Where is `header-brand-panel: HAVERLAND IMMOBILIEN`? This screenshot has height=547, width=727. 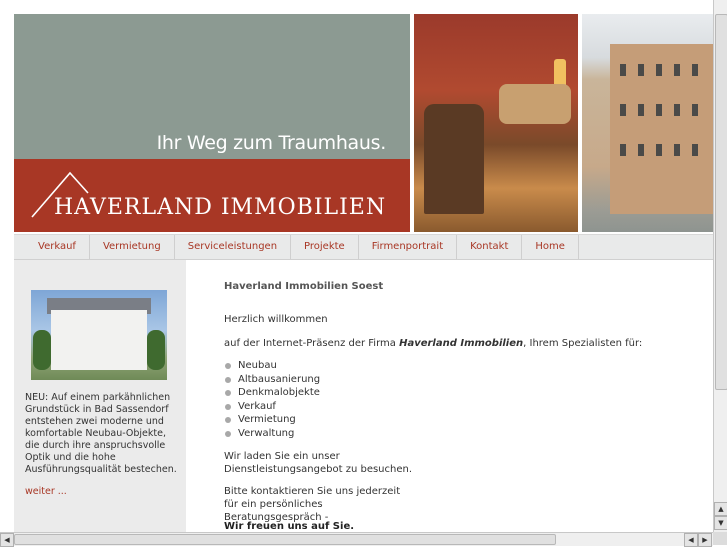 header-brand-panel: HAVERLAND IMMOBILIEN is located at coordinates (212, 195).